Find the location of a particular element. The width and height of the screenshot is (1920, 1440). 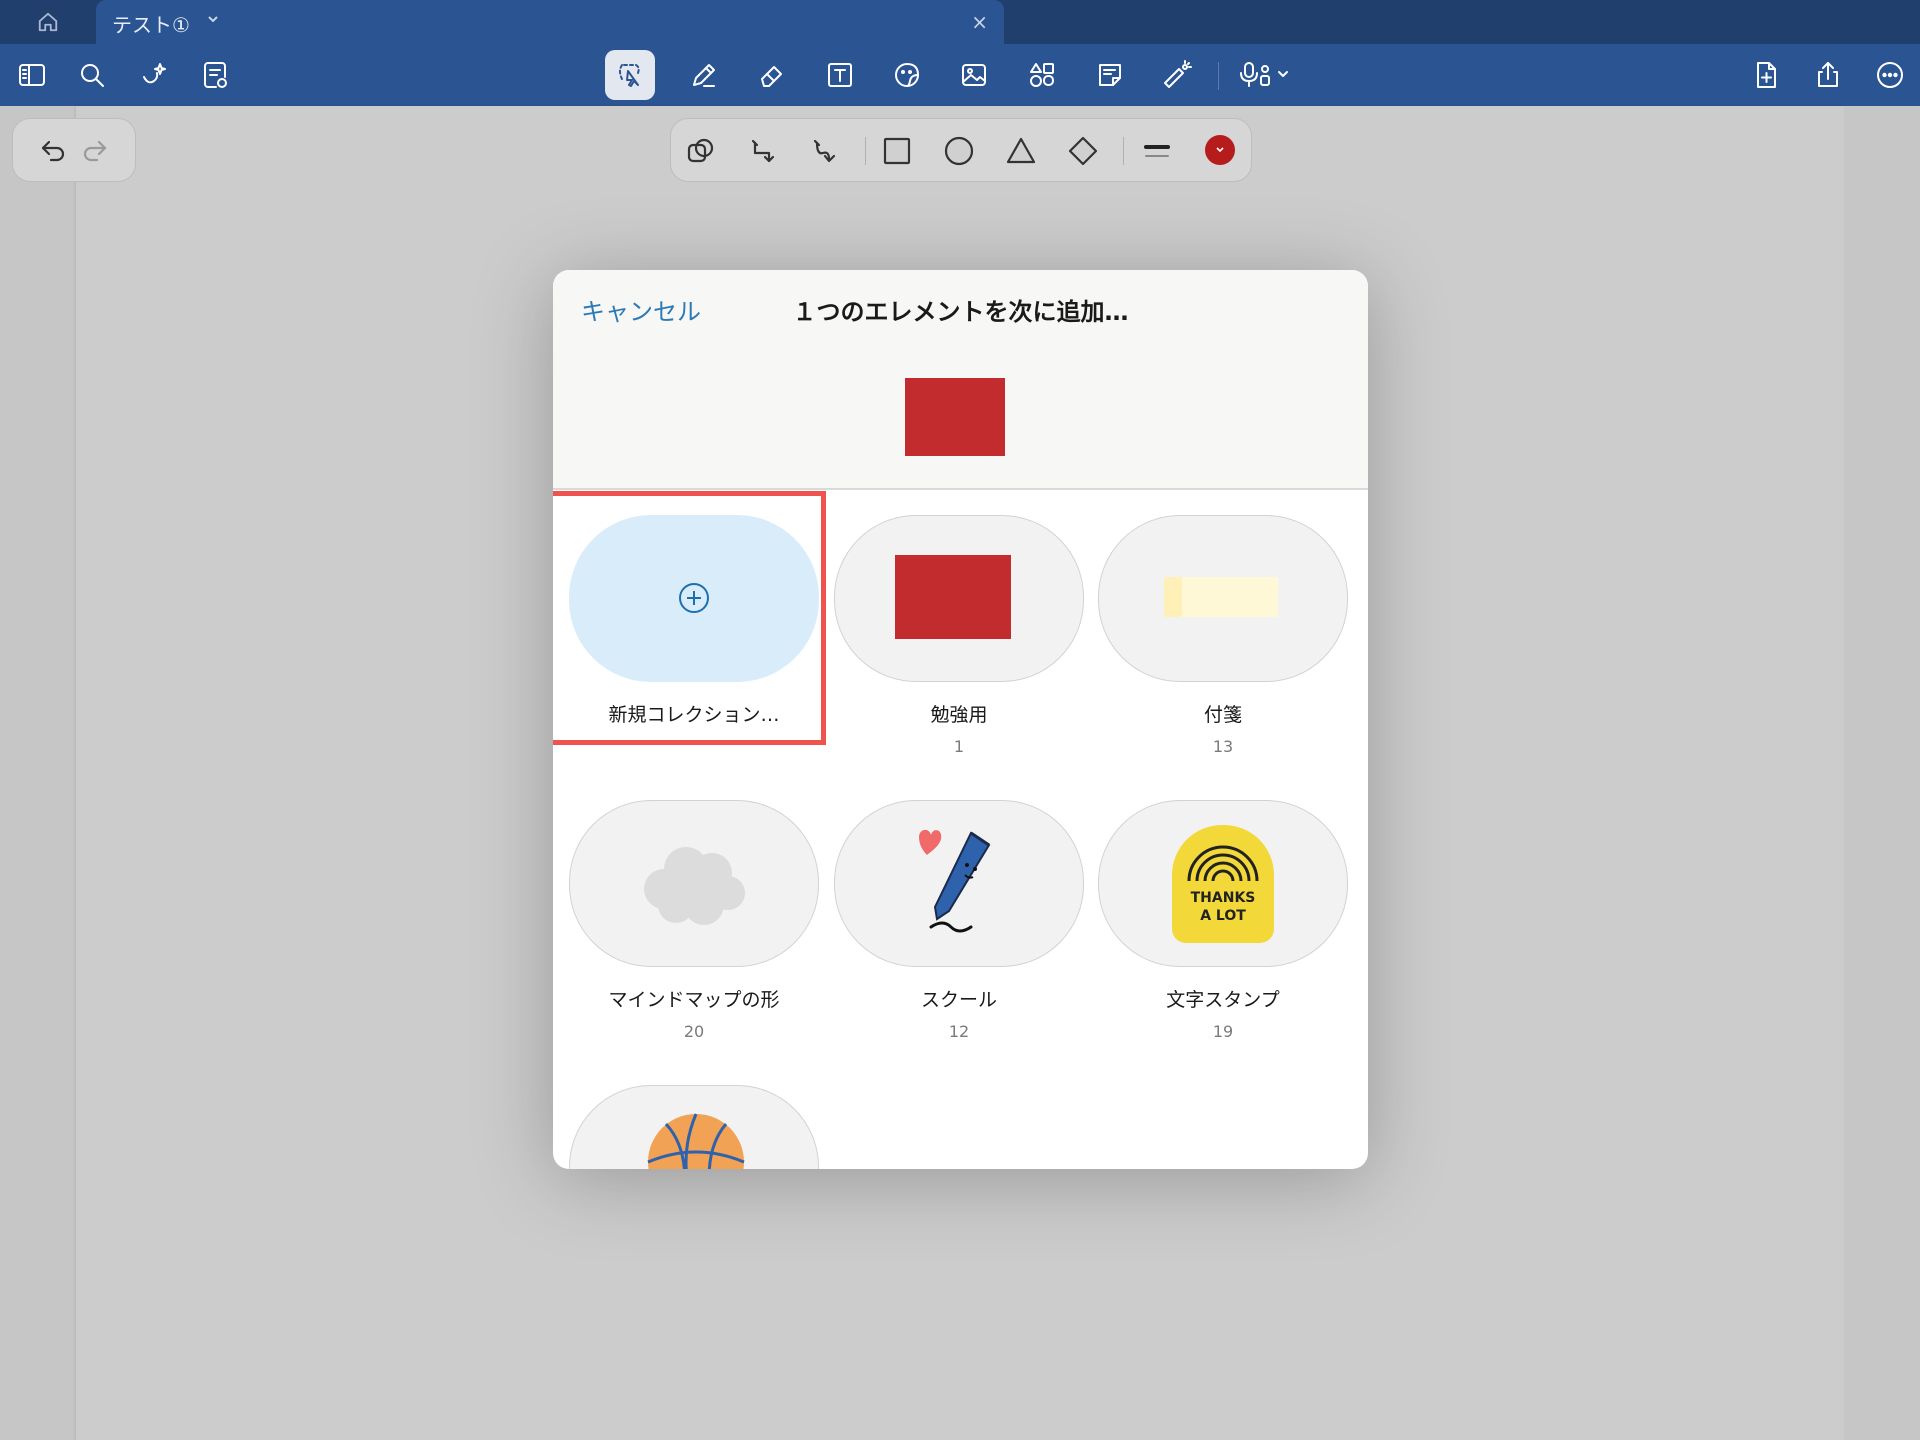

element-preview is located at coordinates (955, 417).